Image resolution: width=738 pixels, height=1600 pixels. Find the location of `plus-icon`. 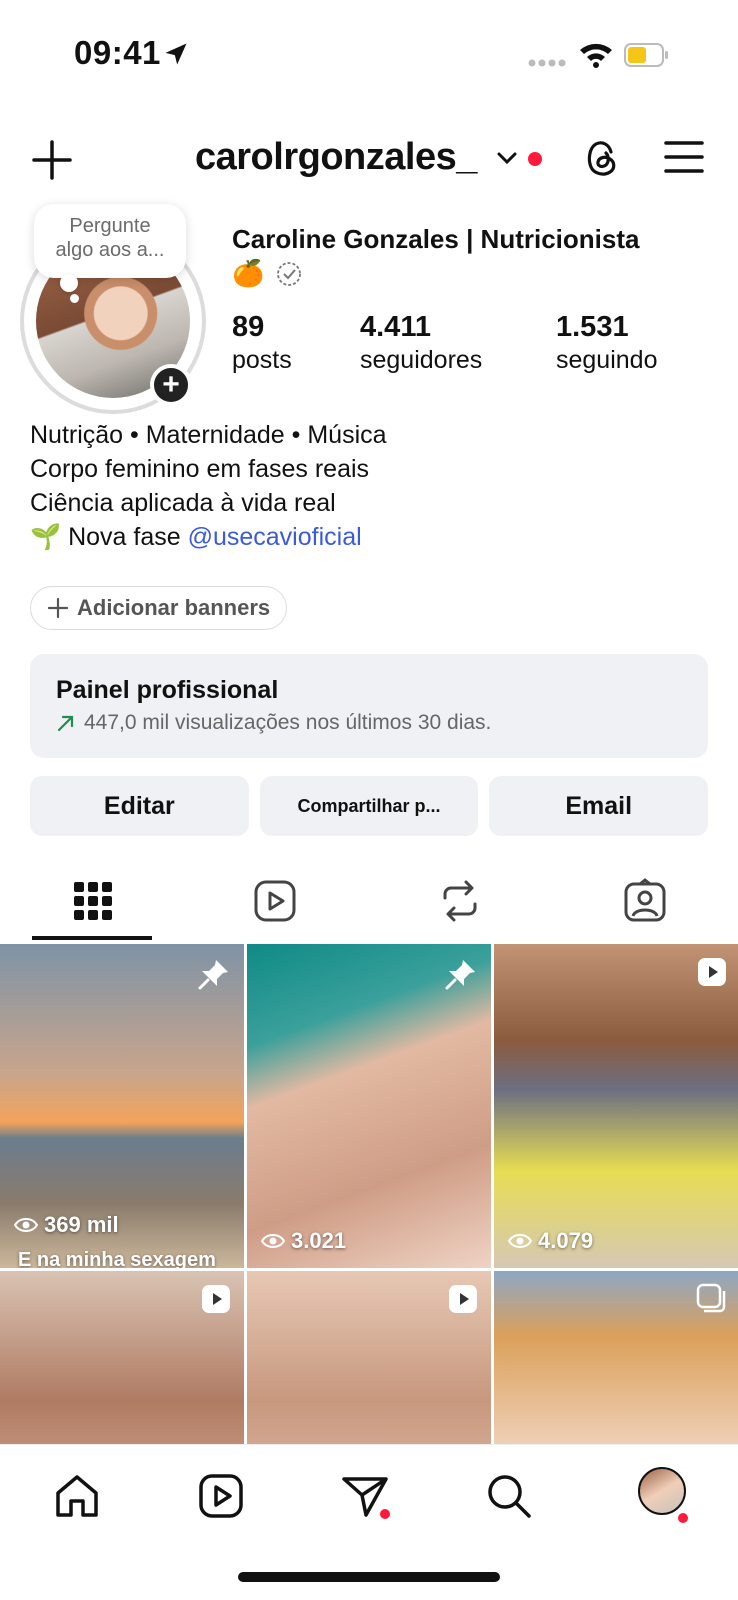

plus-icon is located at coordinates (58, 608).